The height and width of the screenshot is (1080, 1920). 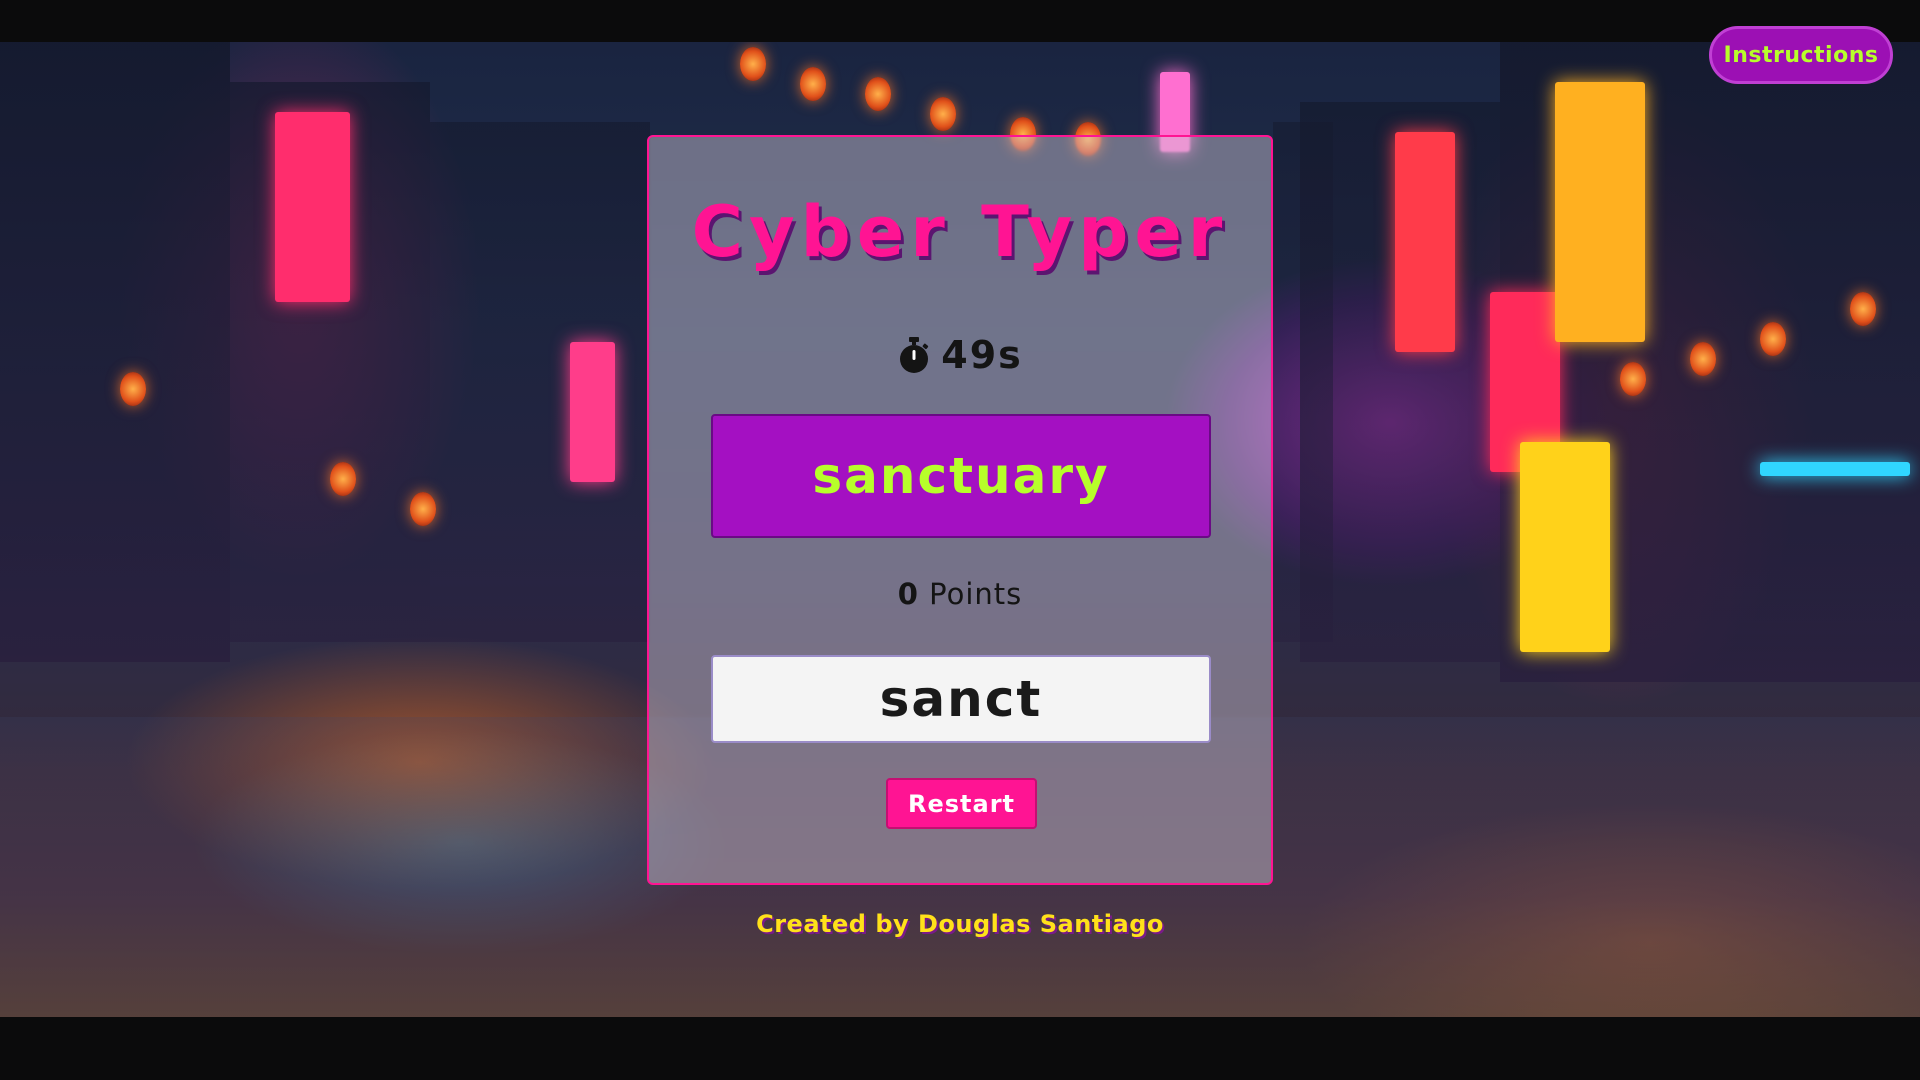 What do you see at coordinates (914, 355) in the screenshot?
I see `stopwatch-icon` at bounding box center [914, 355].